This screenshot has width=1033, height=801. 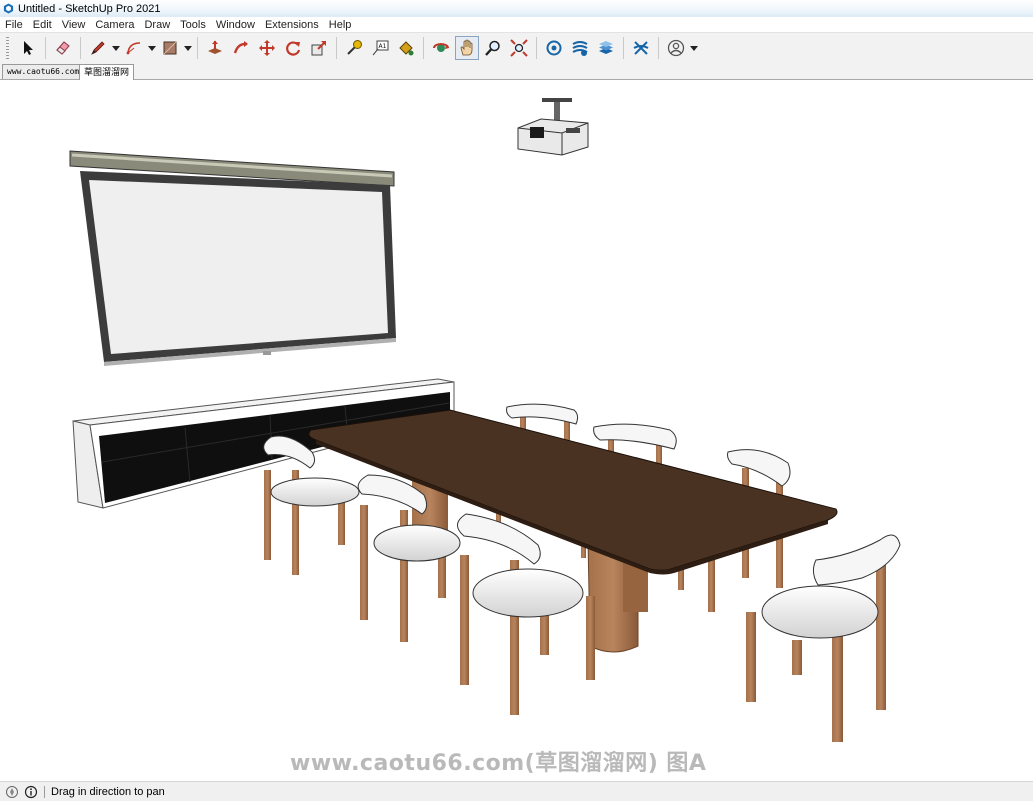 I want to click on tape-measure-tool-button, so click(x=354, y=48).